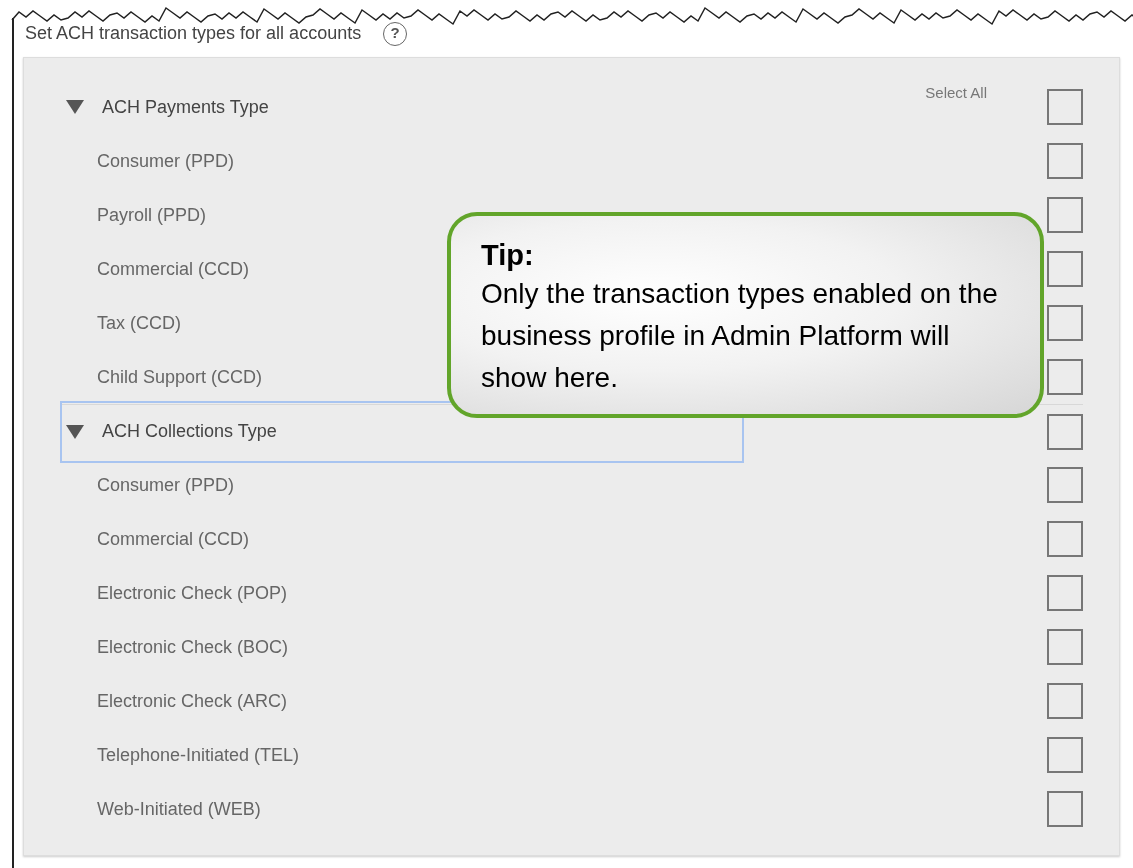 The image size is (1133, 868). Describe the element at coordinates (189, 431) in the screenshot. I see `group-title: ACH Collections Type` at that location.